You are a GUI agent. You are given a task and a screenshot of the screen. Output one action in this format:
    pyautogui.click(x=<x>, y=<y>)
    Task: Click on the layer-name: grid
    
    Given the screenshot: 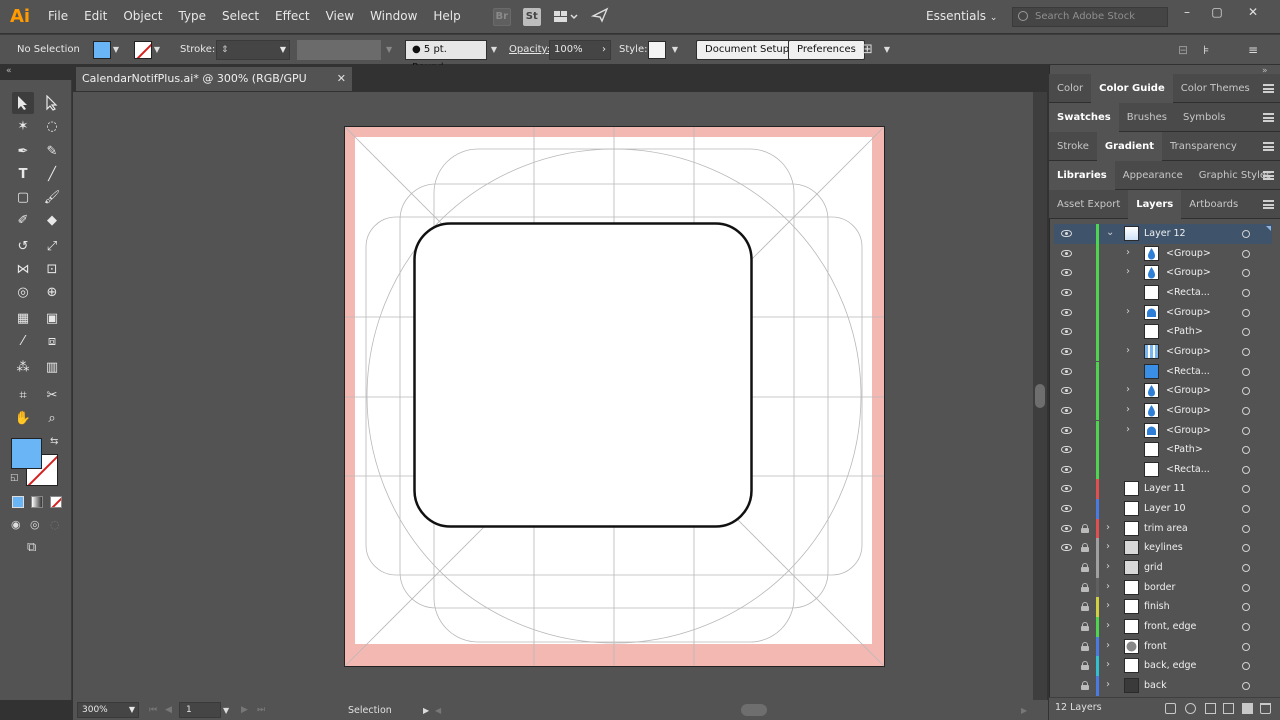 What is the action you would take?
    pyautogui.click(x=1153, y=568)
    